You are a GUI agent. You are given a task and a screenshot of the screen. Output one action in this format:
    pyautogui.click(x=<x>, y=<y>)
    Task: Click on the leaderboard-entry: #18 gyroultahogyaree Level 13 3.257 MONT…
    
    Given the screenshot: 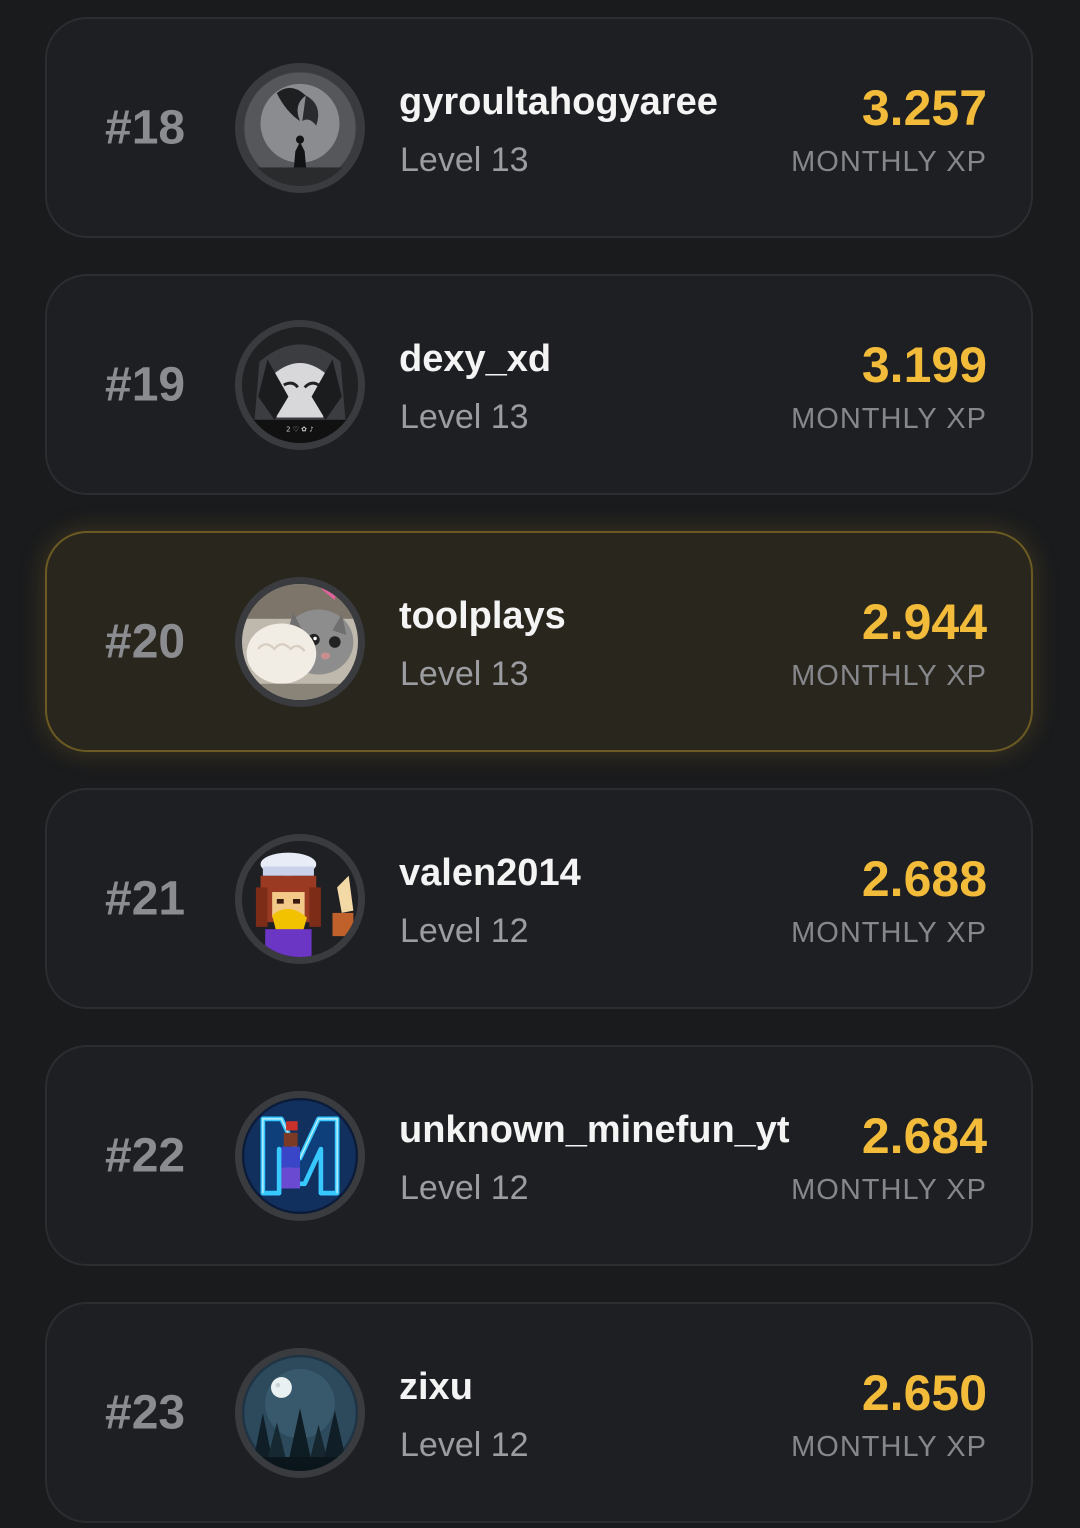 What is the action you would take?
    pyautogui.click(x=539, y=127)
    